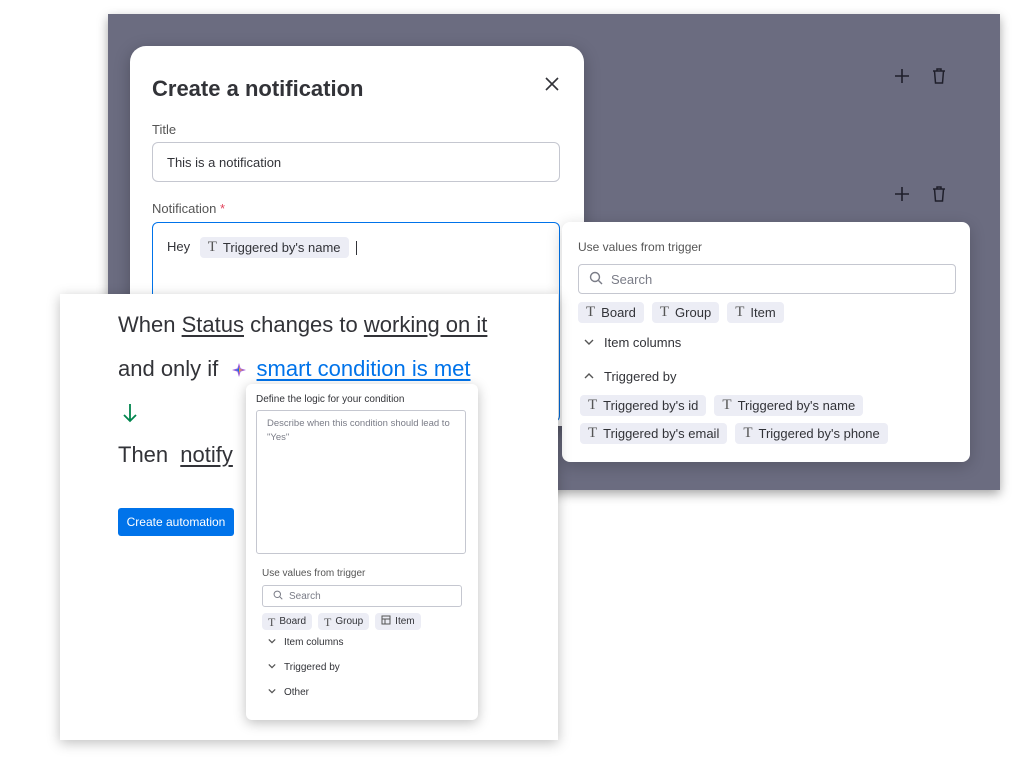 This screenshot has height=768, width=1024. I want to click on triggered-by-phone-chip: T Triggered by's phone, so click(811, 433).